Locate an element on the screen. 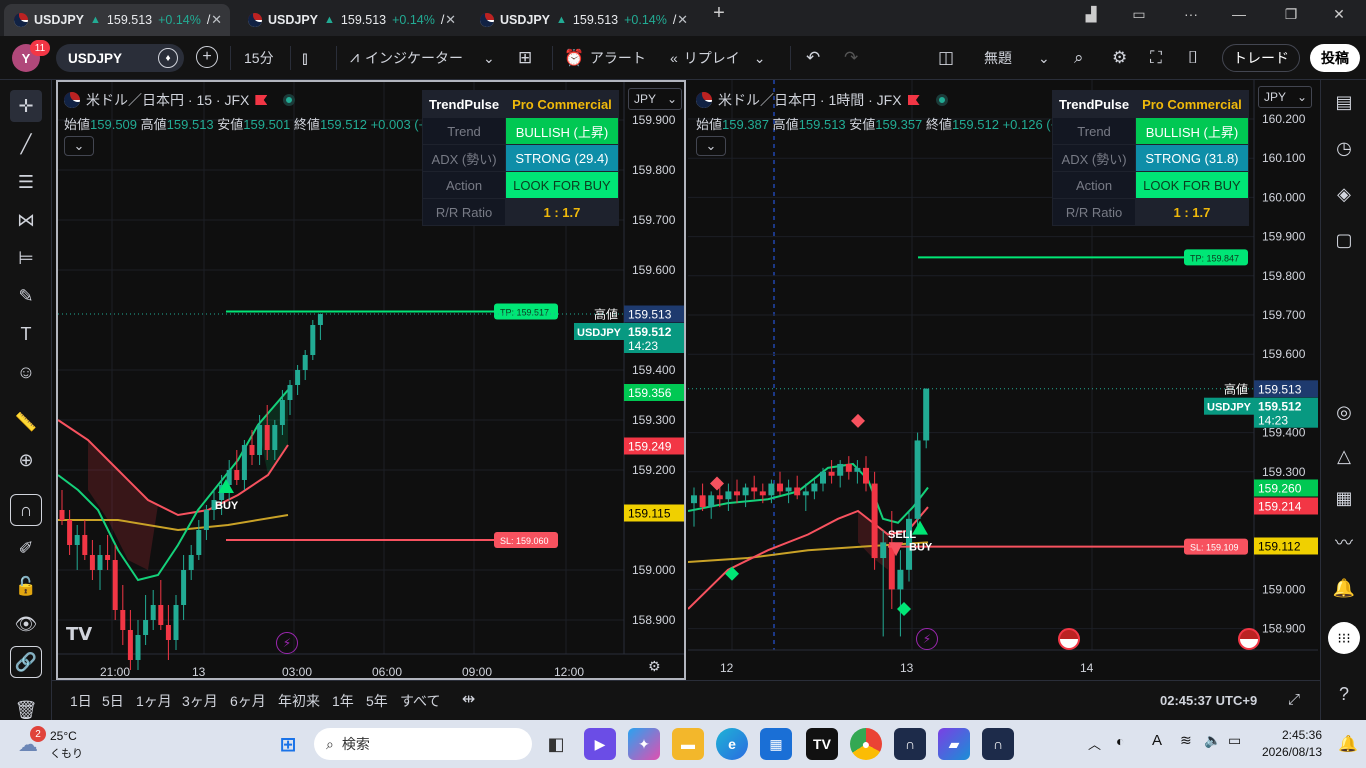 This screenshot has height=768, width=1366. candle-type-icon: ⫾ is located at coordinates (305, 58).